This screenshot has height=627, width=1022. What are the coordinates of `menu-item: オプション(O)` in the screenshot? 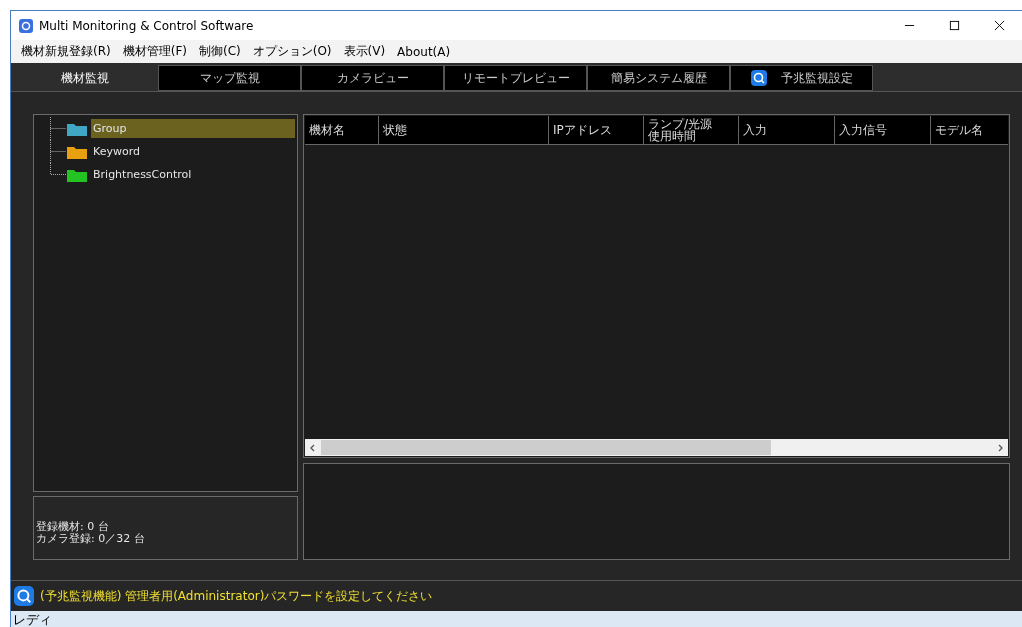 It's located at (292, 51).